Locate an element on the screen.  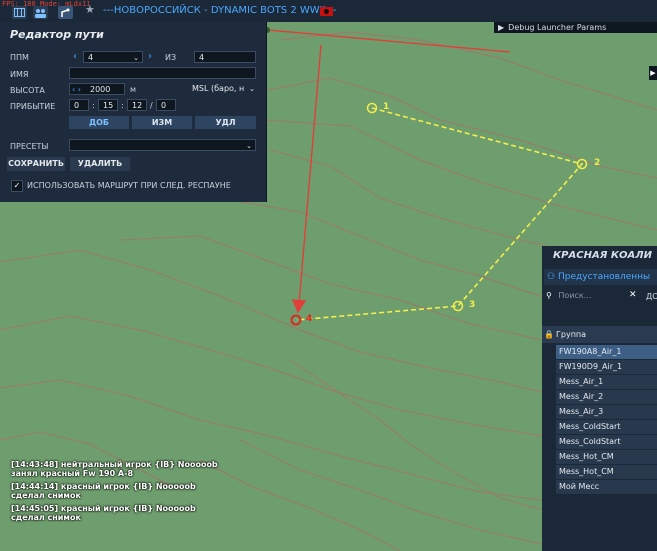
save-route-button: СОХРАНИТЬ is located at coordinates (36, 164).